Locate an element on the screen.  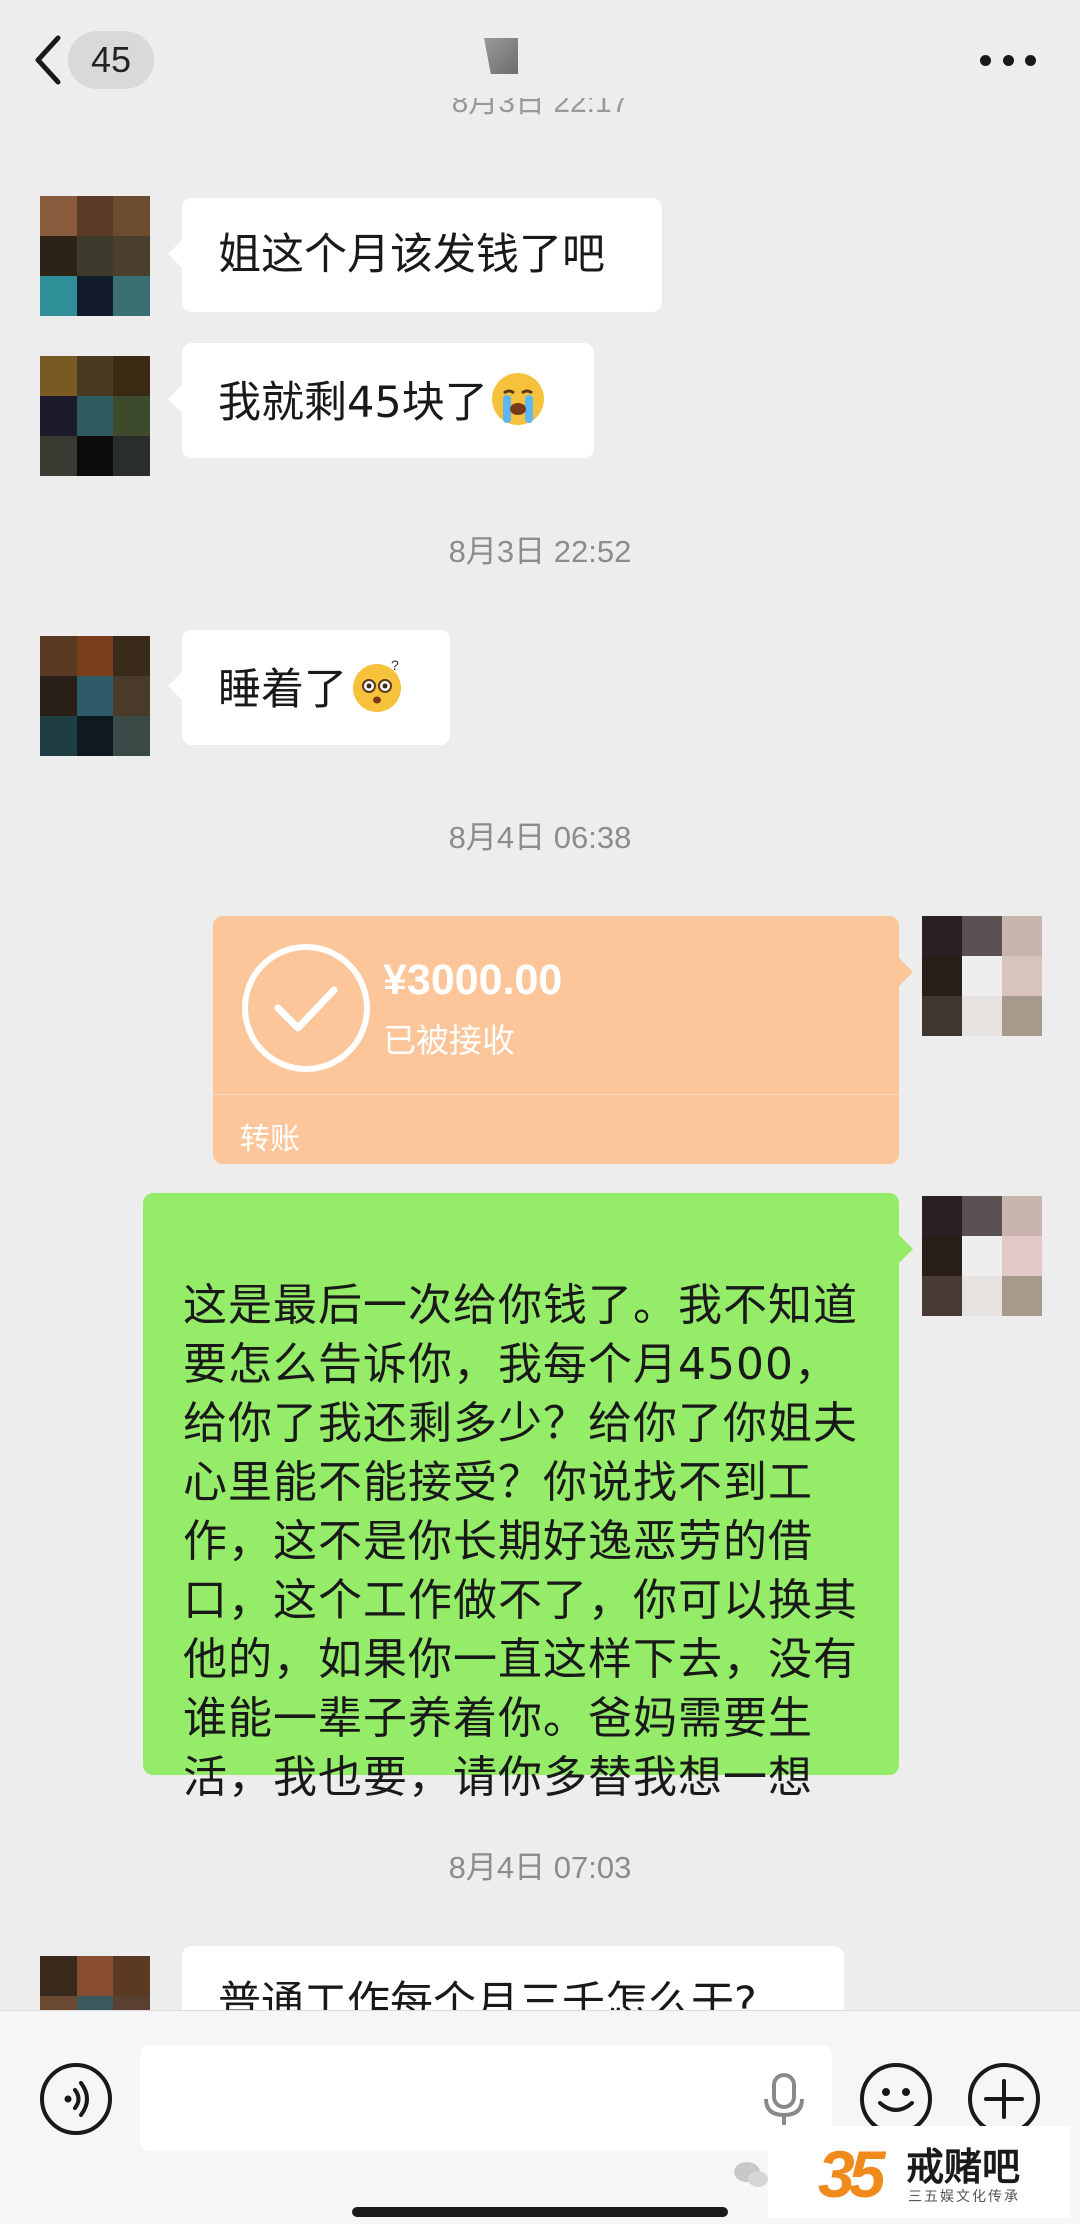
timestamp: 8月4日 06:38 is located at coordinates (540, 837).